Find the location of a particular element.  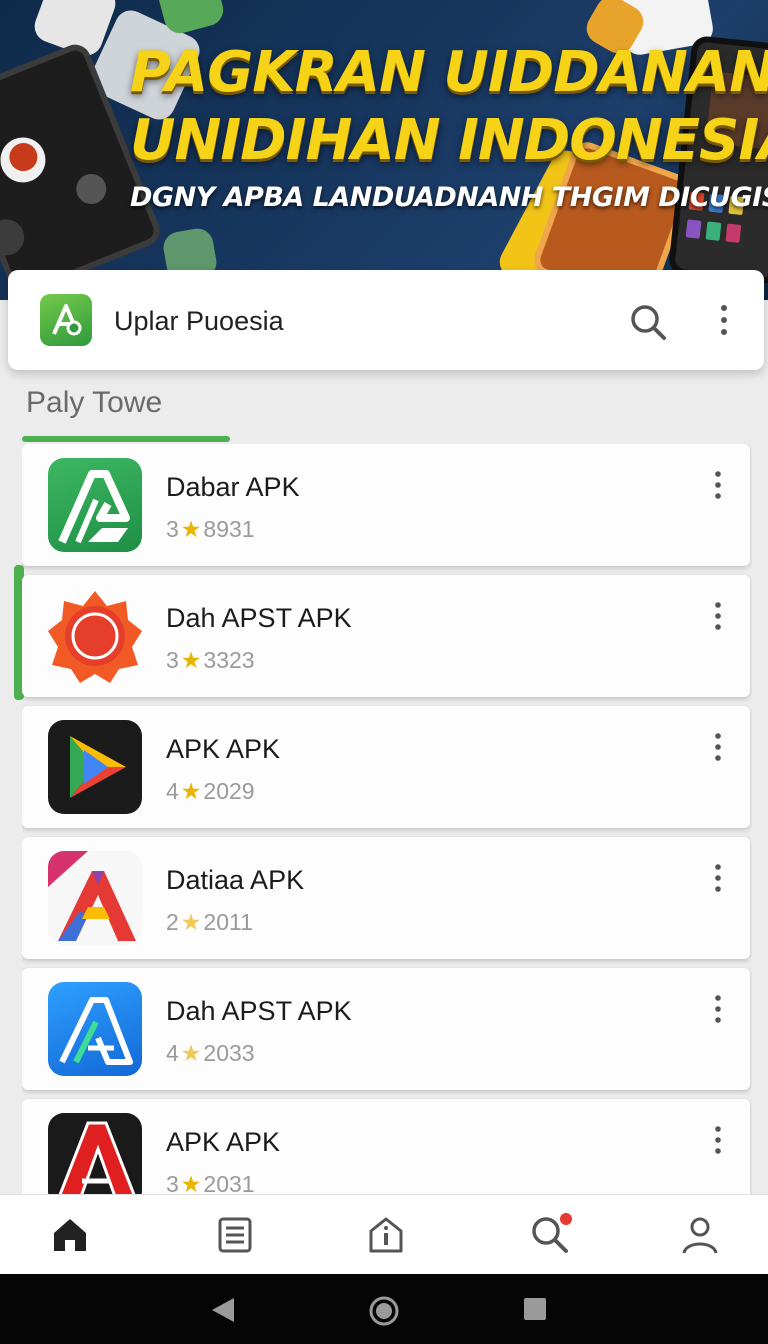

app-rating: 3★2031 is located at coordinates (210, 1182).